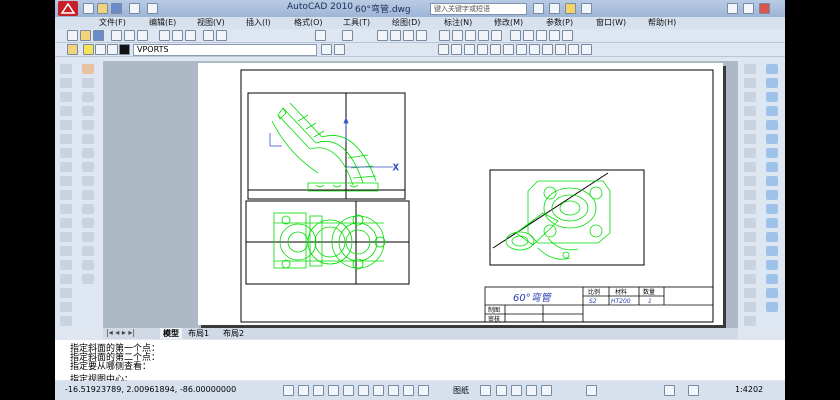 Image resolution: width=840 pixels, height=400 pixels. I want to click on lineweight-icon, so click(408, 390).